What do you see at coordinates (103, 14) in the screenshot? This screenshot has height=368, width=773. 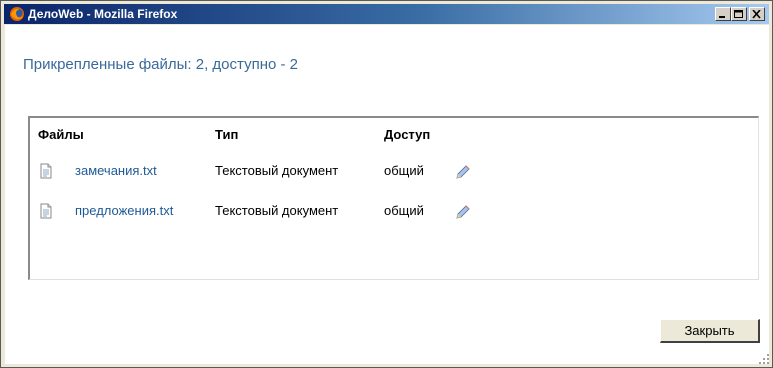 I see `window-title: ДелоWeb - Mozilla Firefox` at bounding box center [103, 14].